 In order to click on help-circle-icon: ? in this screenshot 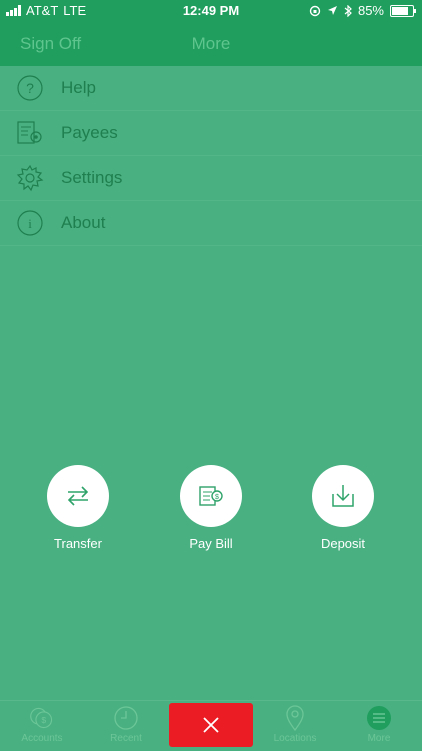, I will do `click(30, 88)`.